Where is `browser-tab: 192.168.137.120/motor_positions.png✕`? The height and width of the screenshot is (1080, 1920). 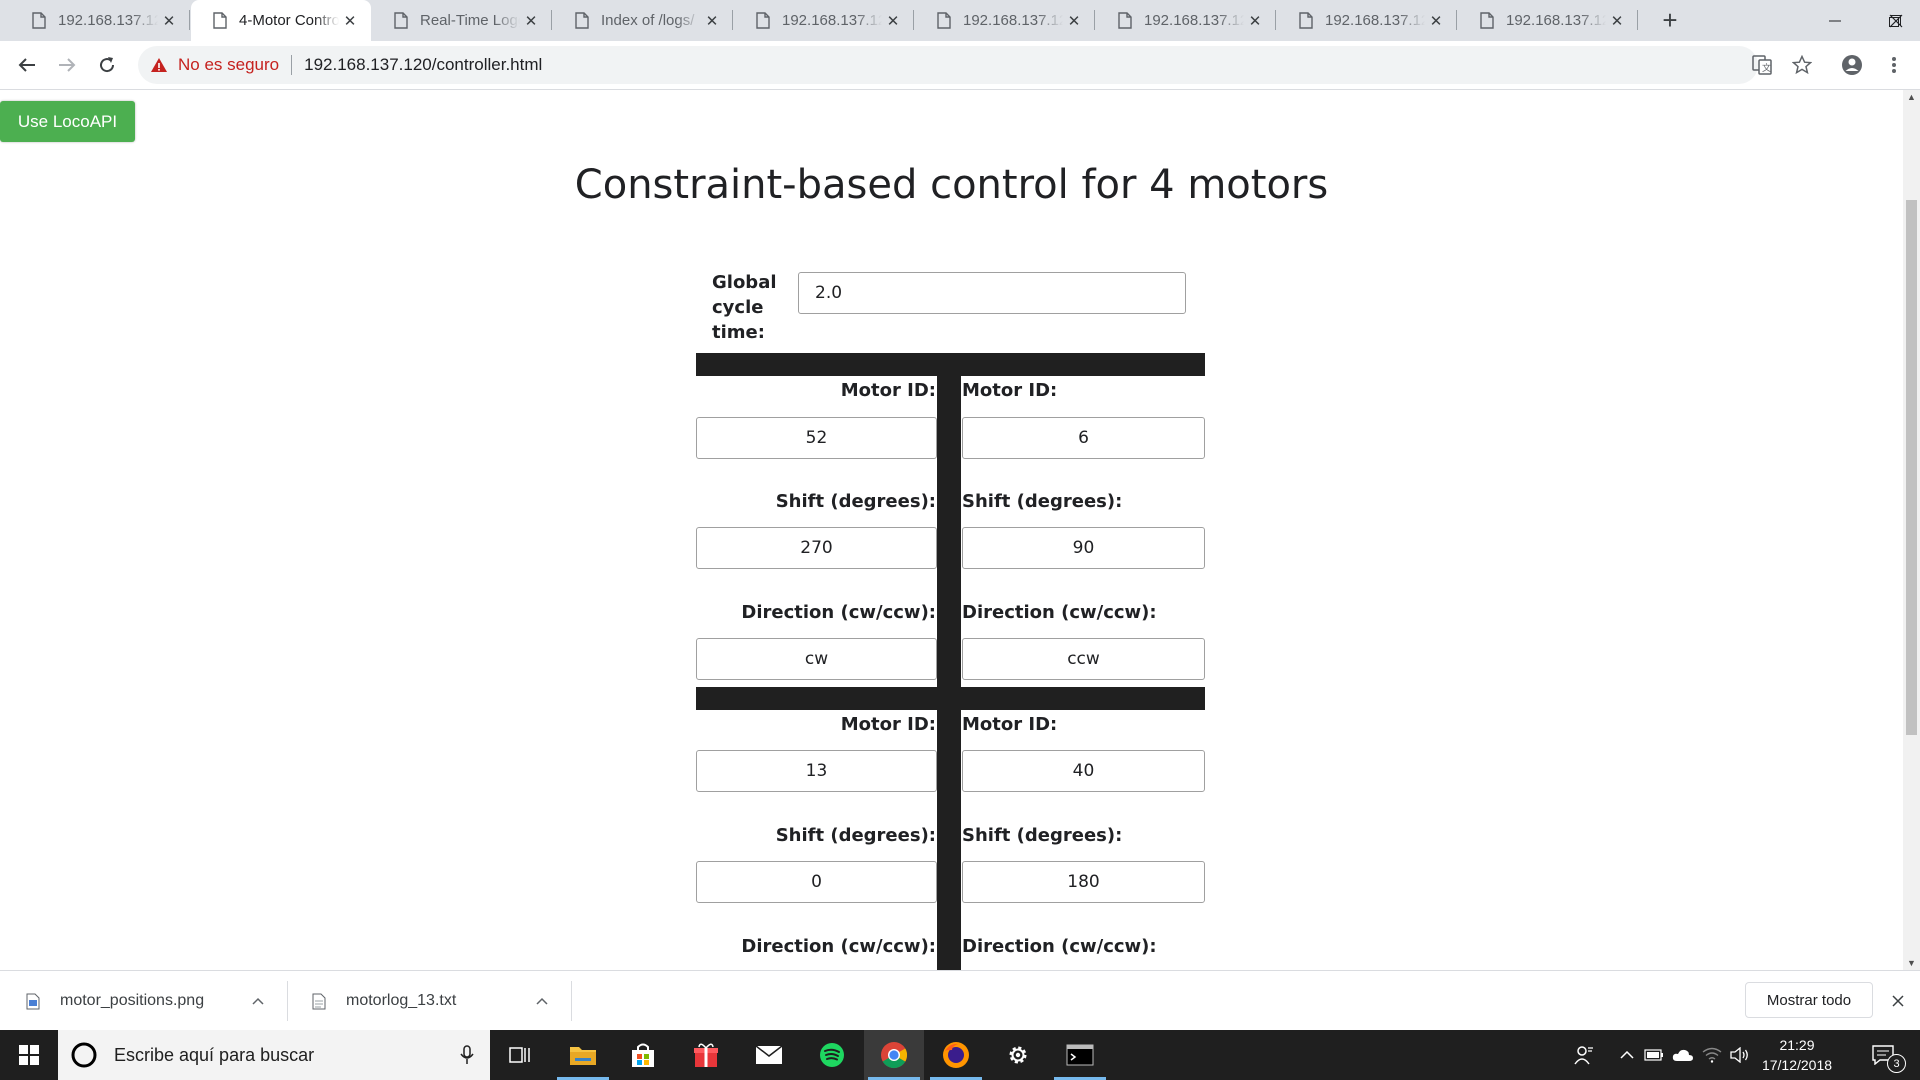
browser-tab: 192.168.137.120/motor_positions.png✕ is located at coordinates (824, 20).